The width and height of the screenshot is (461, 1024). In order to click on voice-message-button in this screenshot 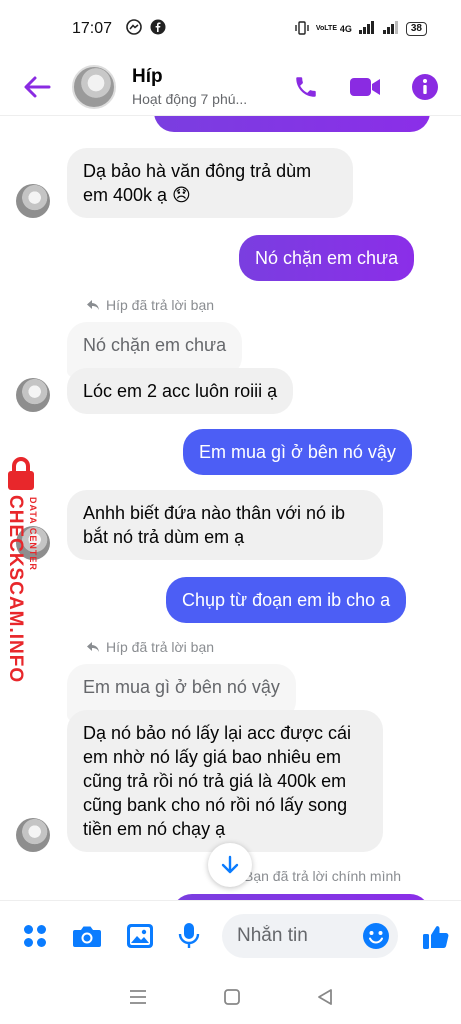, I will do `click(189, 936)`.